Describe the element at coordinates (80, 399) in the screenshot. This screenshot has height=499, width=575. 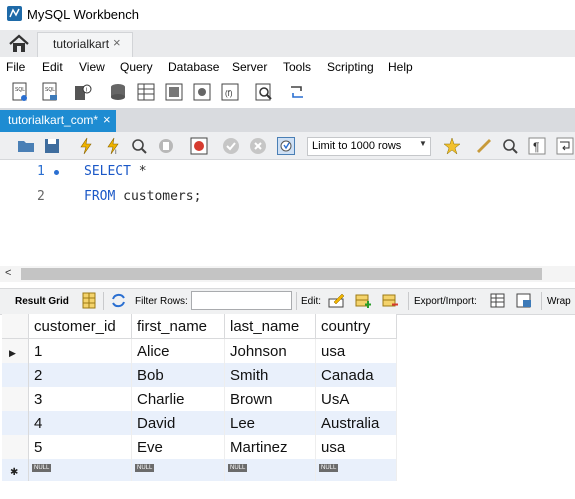
I see `table-cell: 3` at that location.